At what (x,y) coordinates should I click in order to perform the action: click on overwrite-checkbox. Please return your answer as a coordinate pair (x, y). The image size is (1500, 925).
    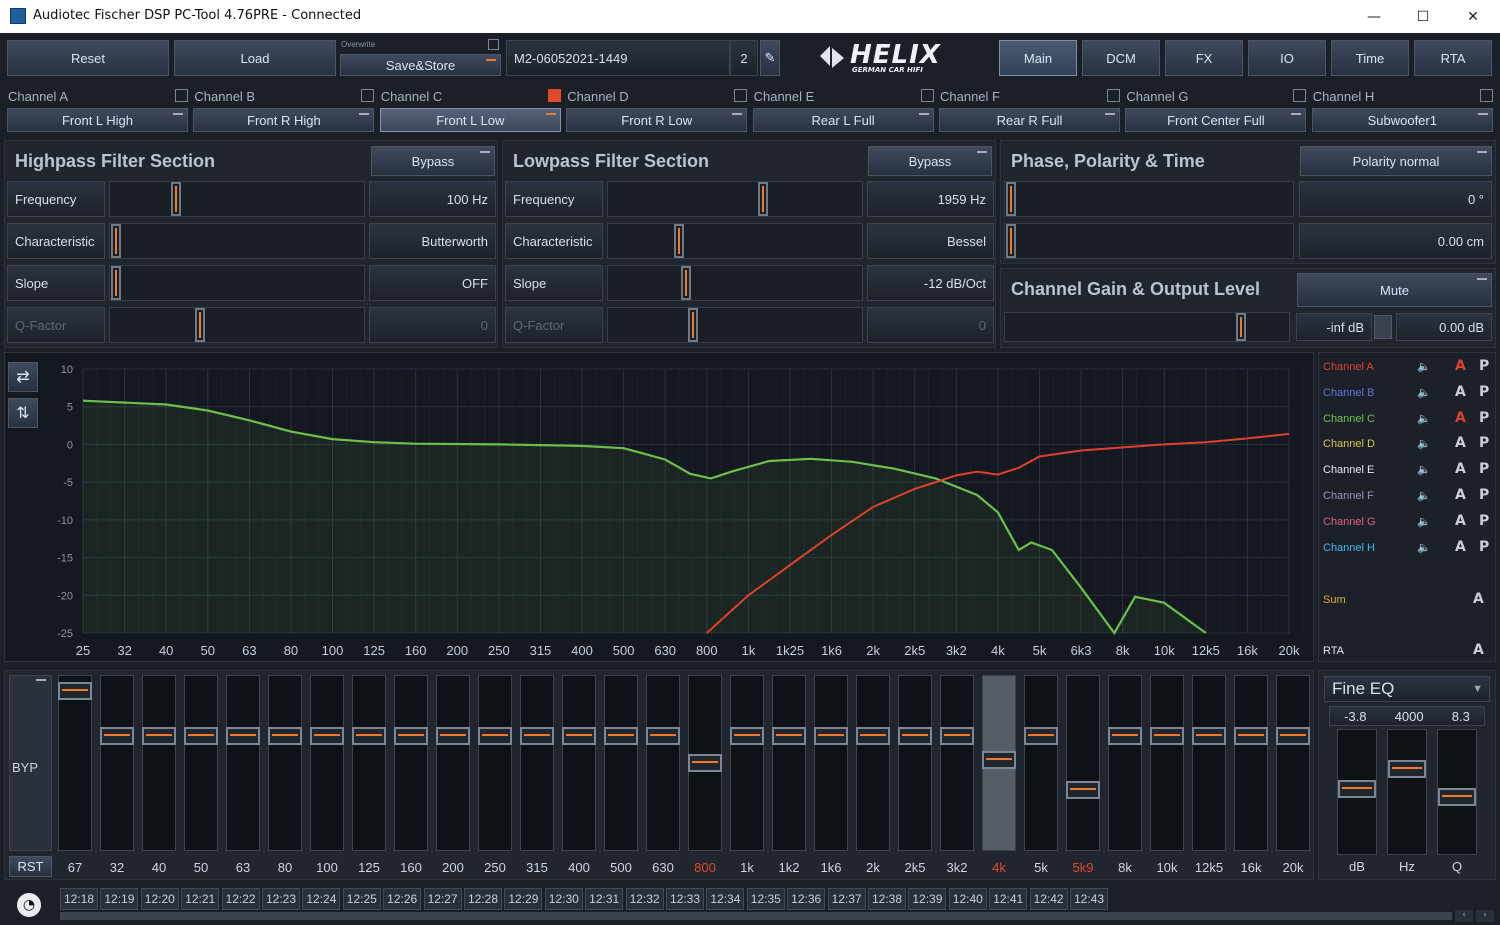
    Looking at the image, I should click on (493, 44).